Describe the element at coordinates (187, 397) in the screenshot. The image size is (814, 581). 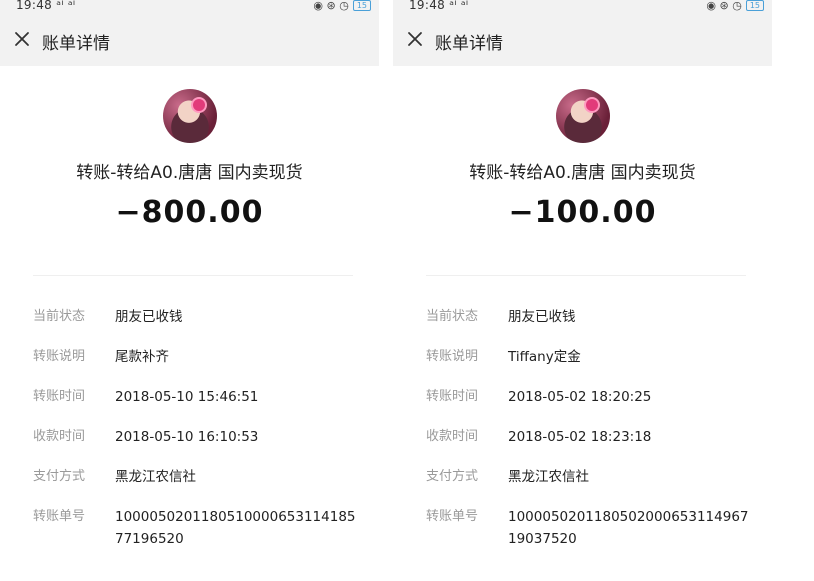
I see `detail-value: 2018-05-10 15:46:51` at that location.